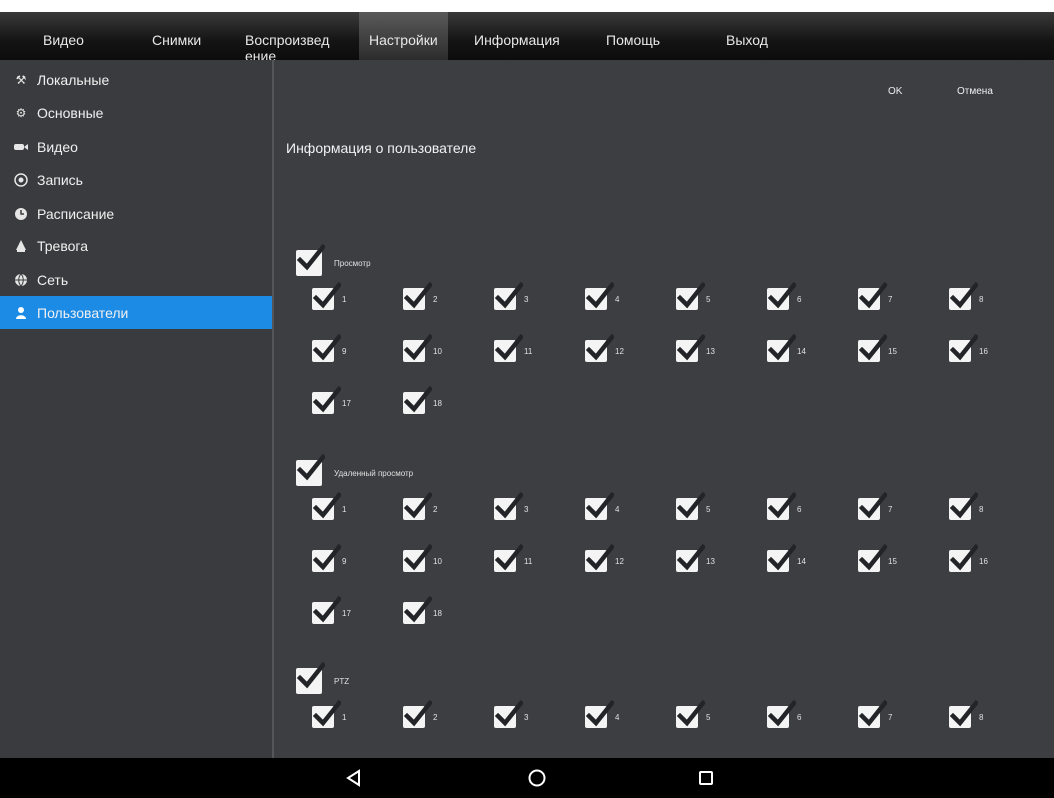 The height and width of the screenshot is (798, 1054). Describe the element at coordinates (981, 299) in the screenshot. I see `channel-label: 8` at that location.